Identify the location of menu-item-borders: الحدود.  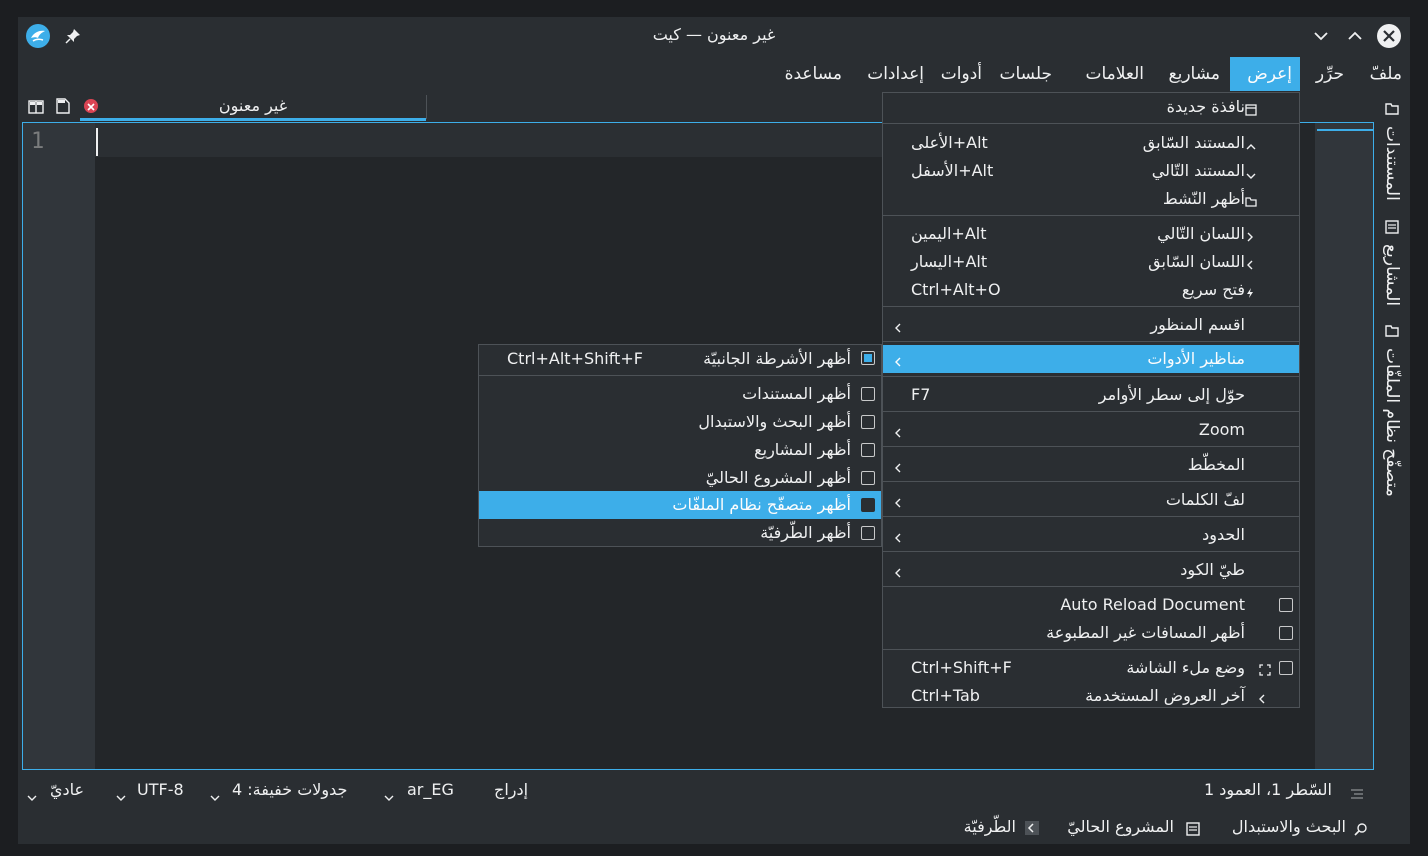
(1091, 535).